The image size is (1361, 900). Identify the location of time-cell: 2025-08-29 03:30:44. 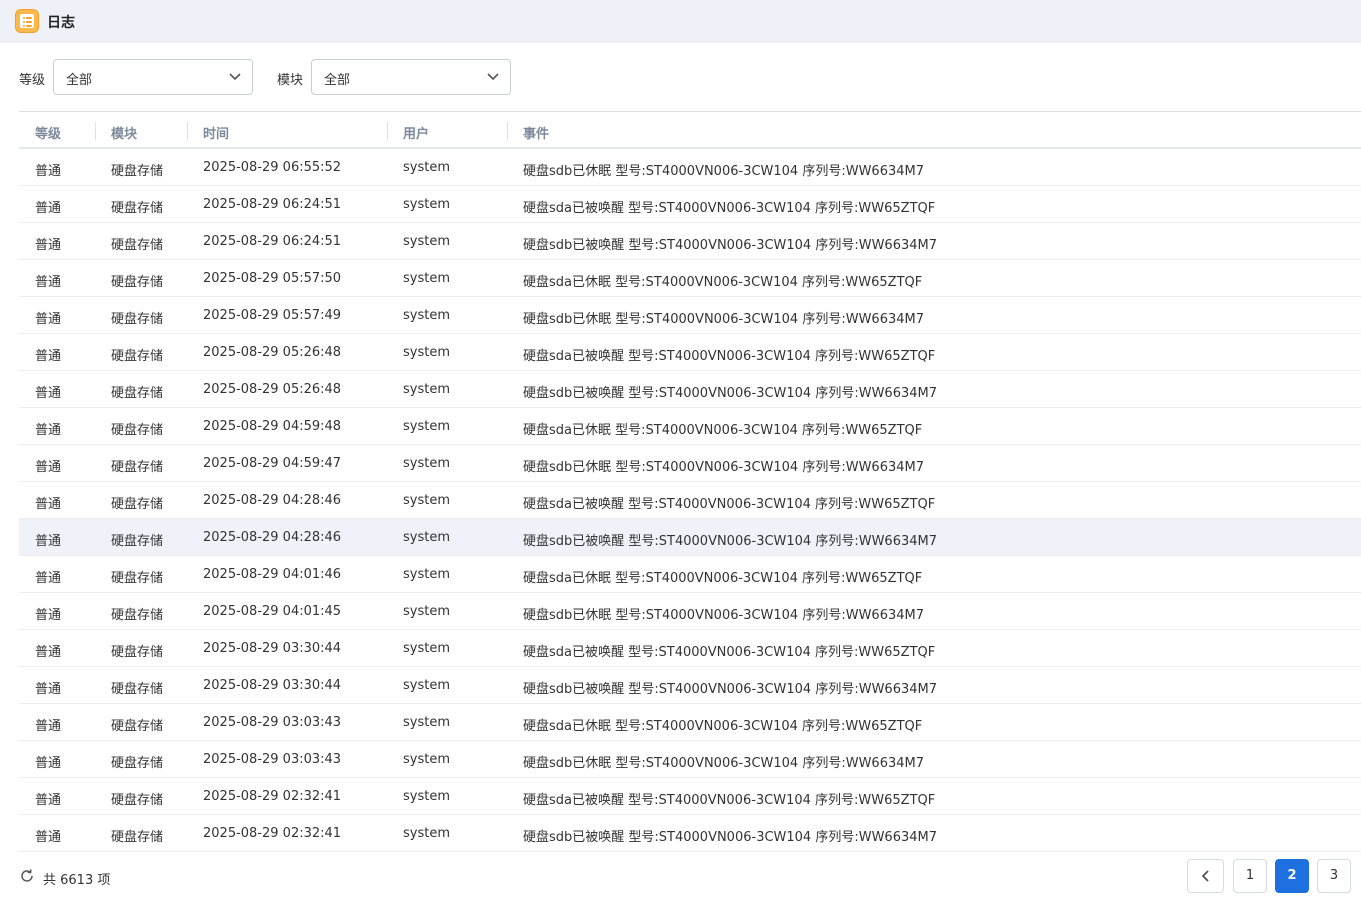
(272, 685).